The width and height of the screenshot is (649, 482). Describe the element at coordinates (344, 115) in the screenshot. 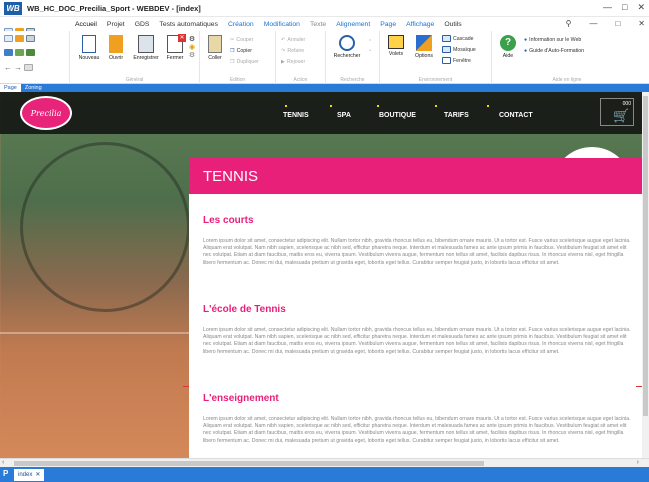

I see `nav-item-spa: SPA` at that location.